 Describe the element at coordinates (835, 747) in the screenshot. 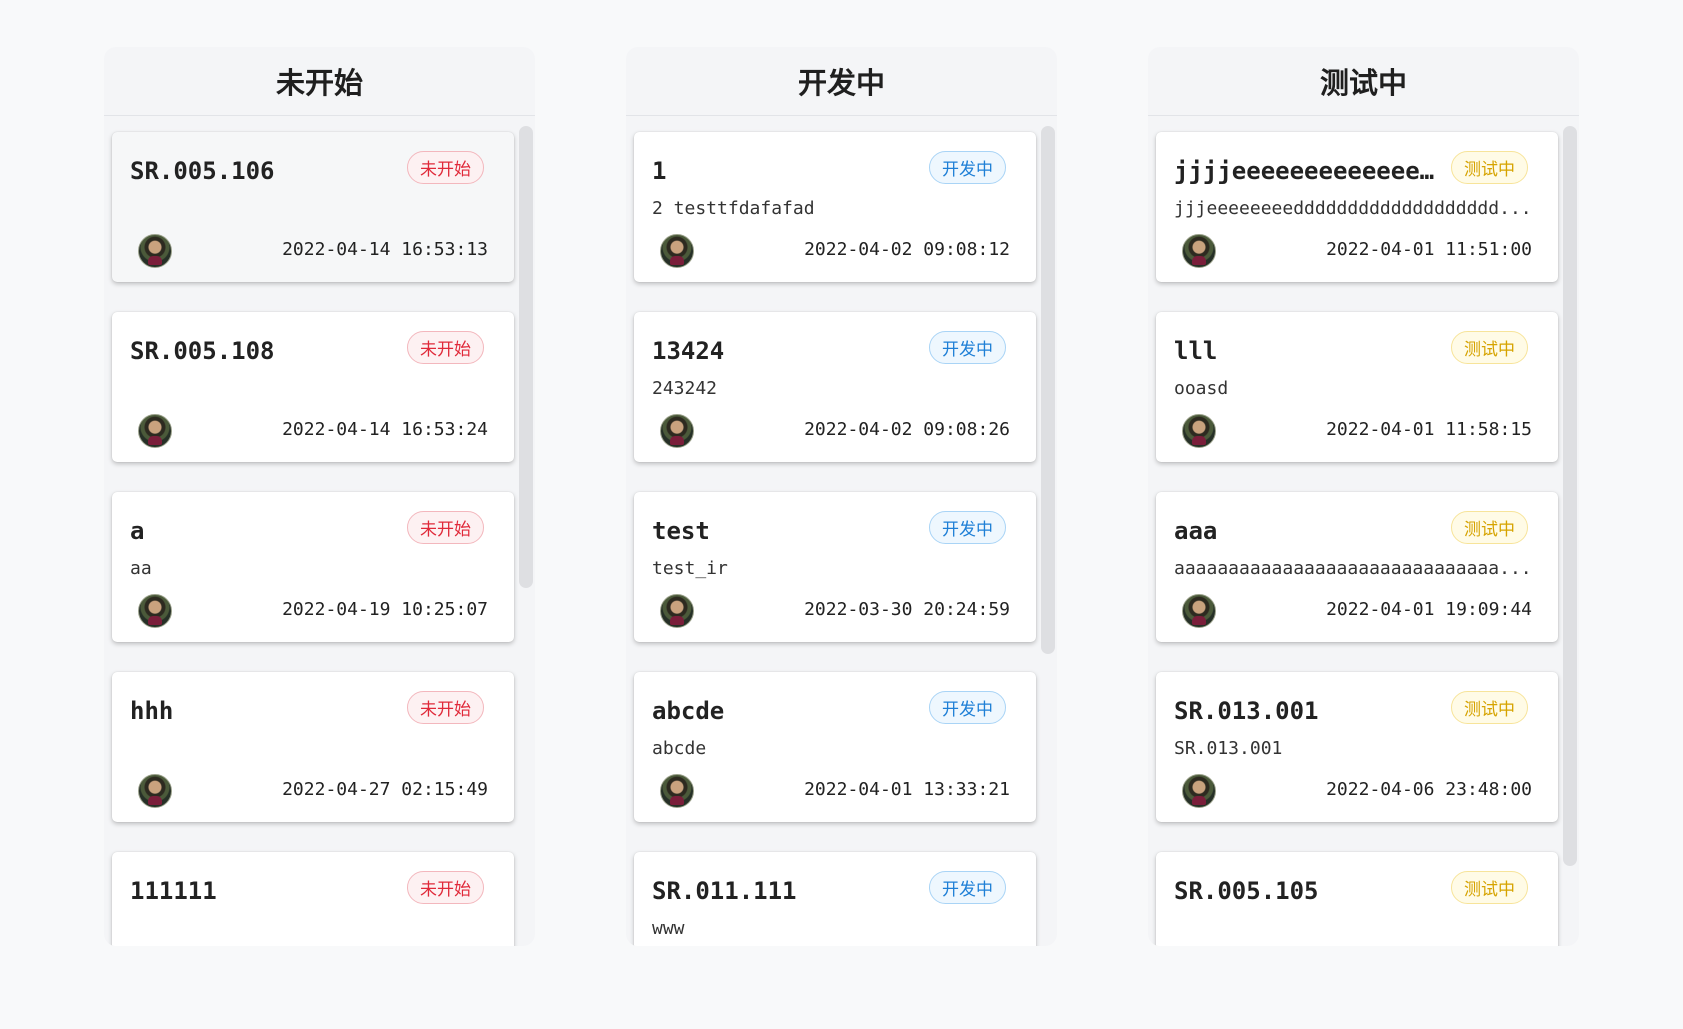

I see `requirement-card: abcde 开发中 abcde 2022-04-01 13:33:21` at that location.